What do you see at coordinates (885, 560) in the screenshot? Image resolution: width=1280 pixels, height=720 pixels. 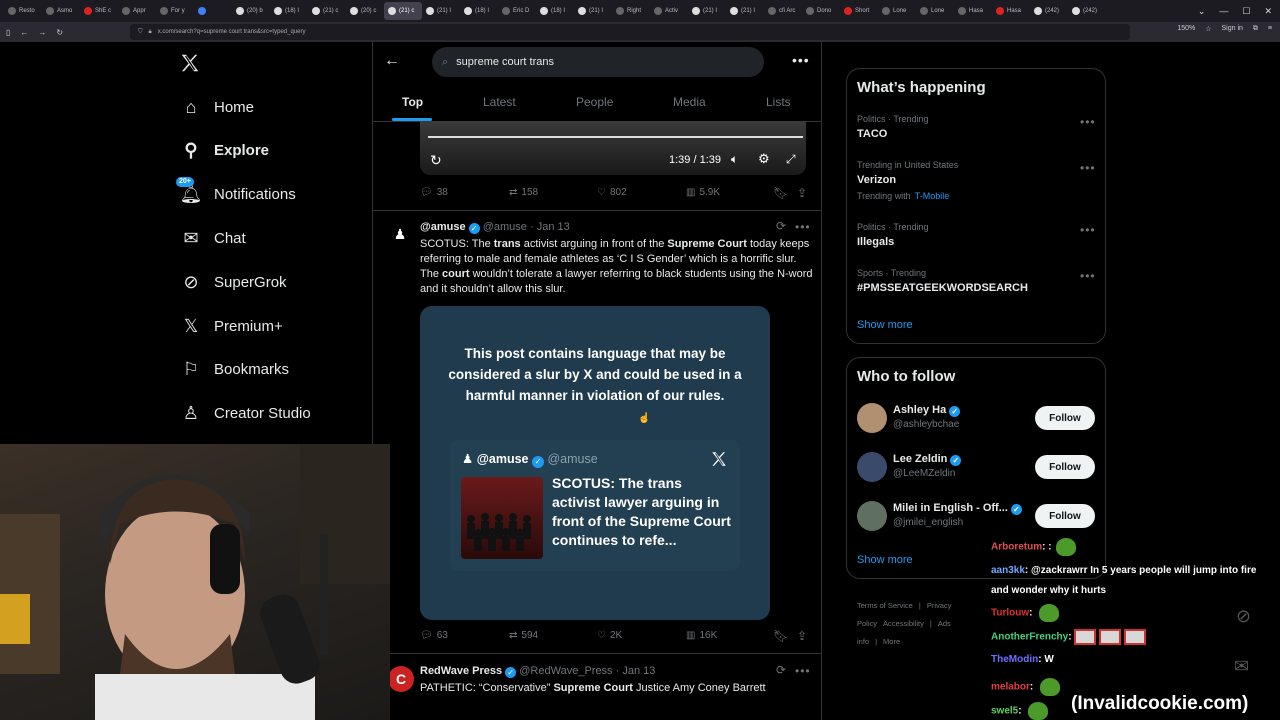 I see `show-more-follow-link: Show more` at bounding box center [885, 560].